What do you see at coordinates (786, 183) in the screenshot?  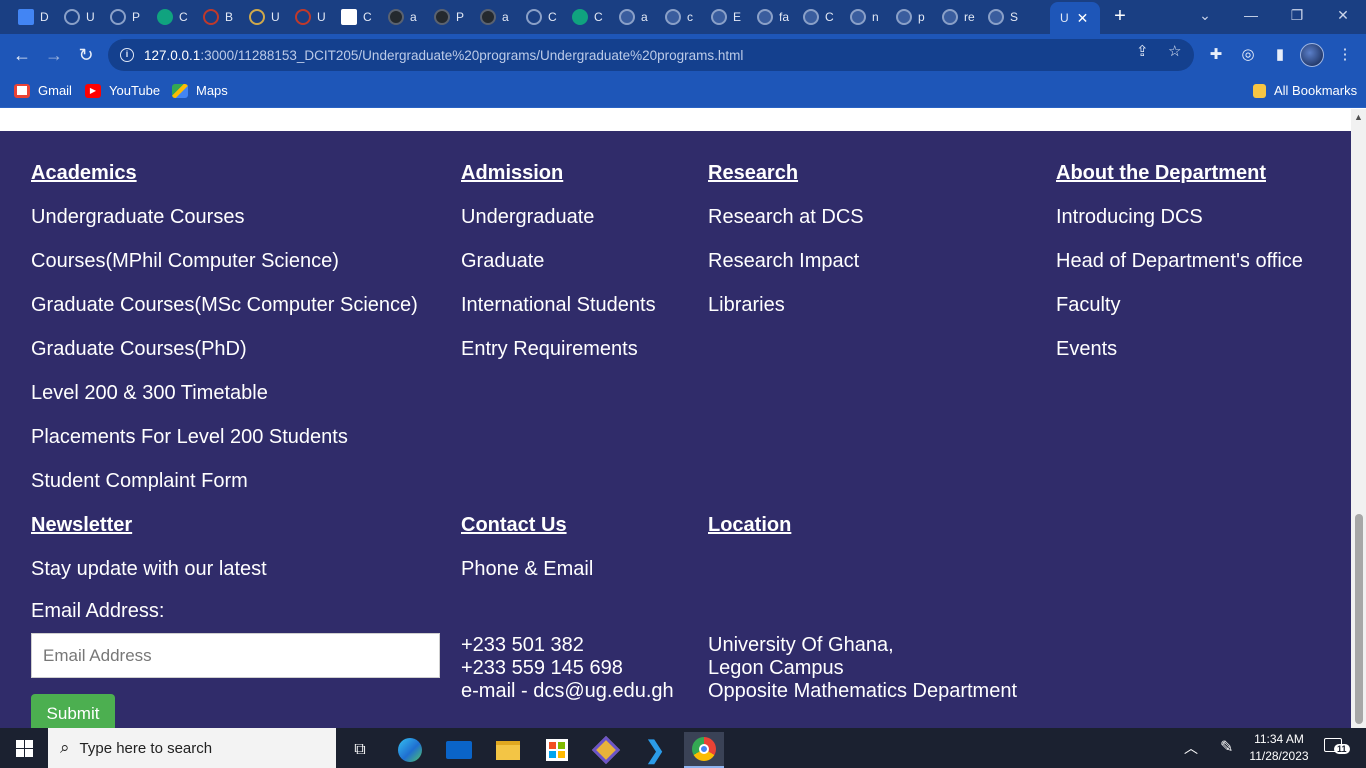 I see `research-heading: Research` at bounding box center [786, 183].